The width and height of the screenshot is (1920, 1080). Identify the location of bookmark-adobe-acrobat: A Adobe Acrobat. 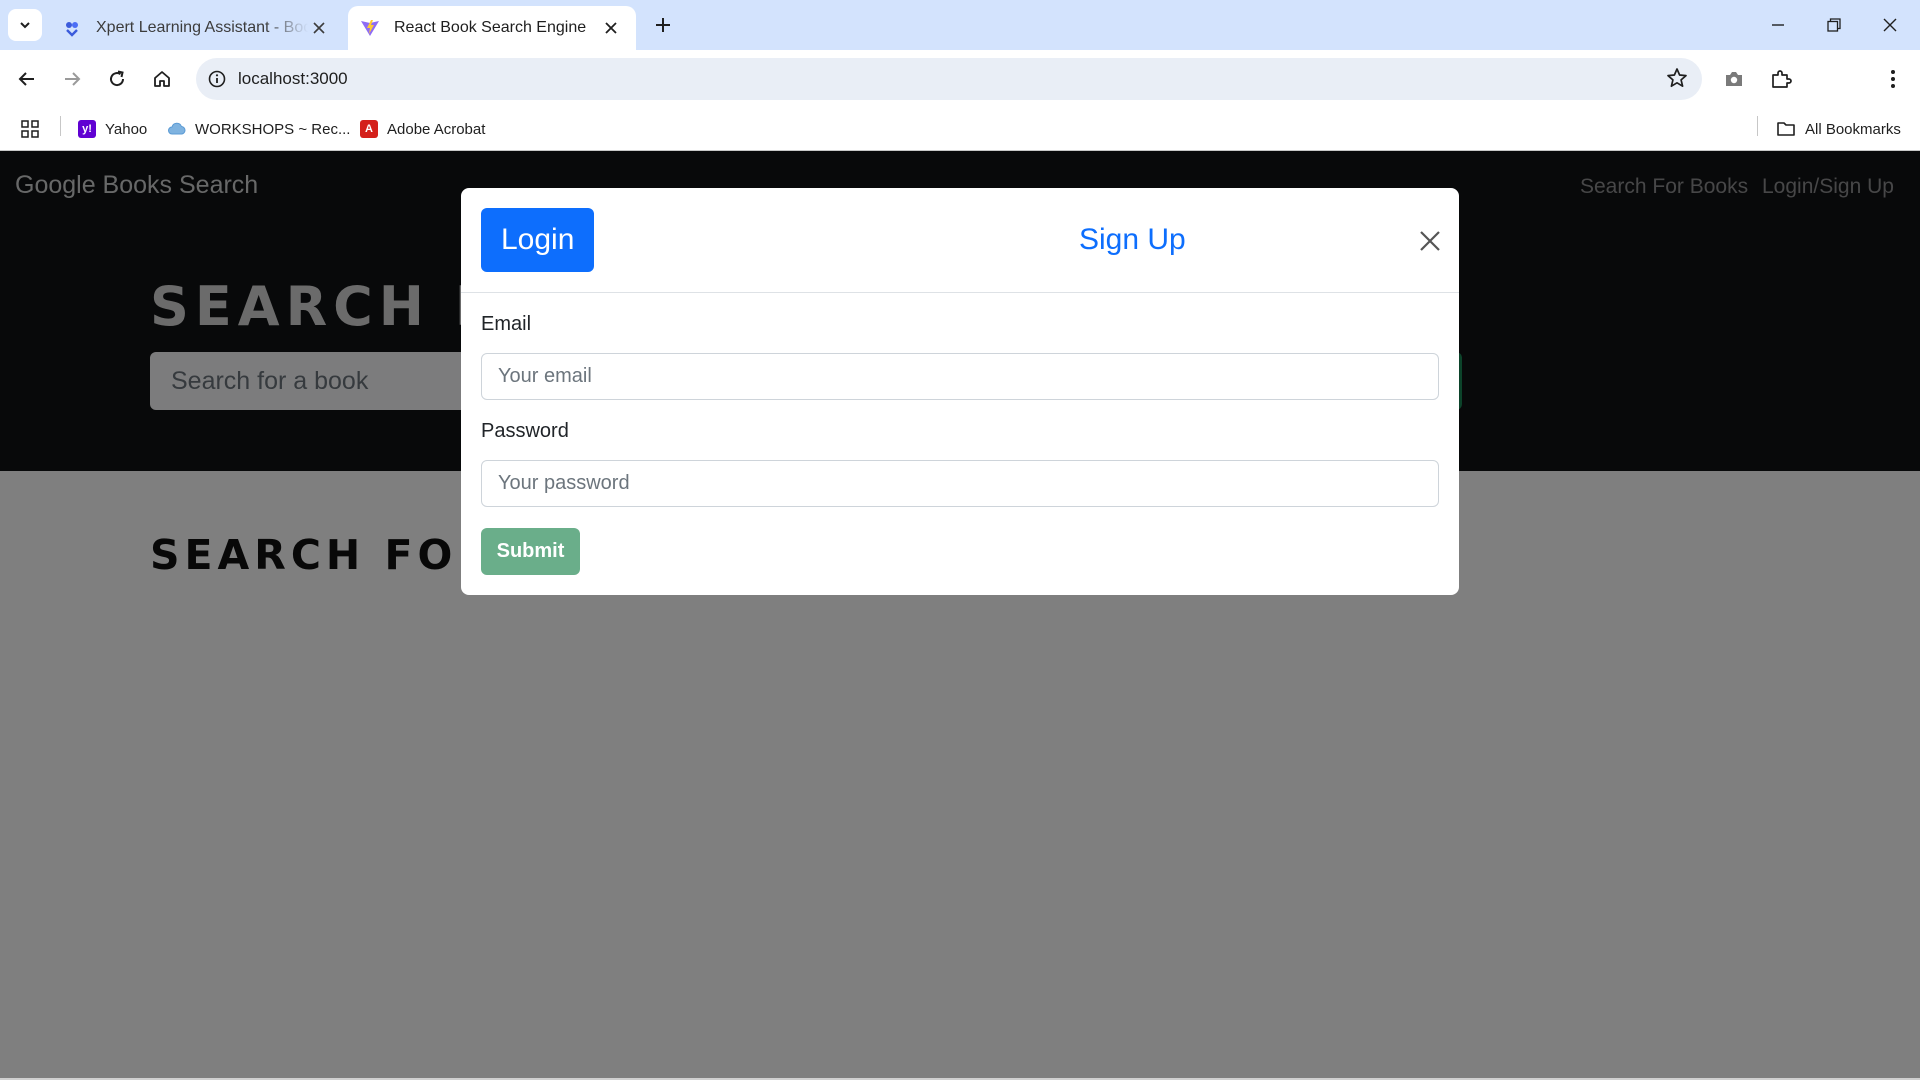
(422, 129).